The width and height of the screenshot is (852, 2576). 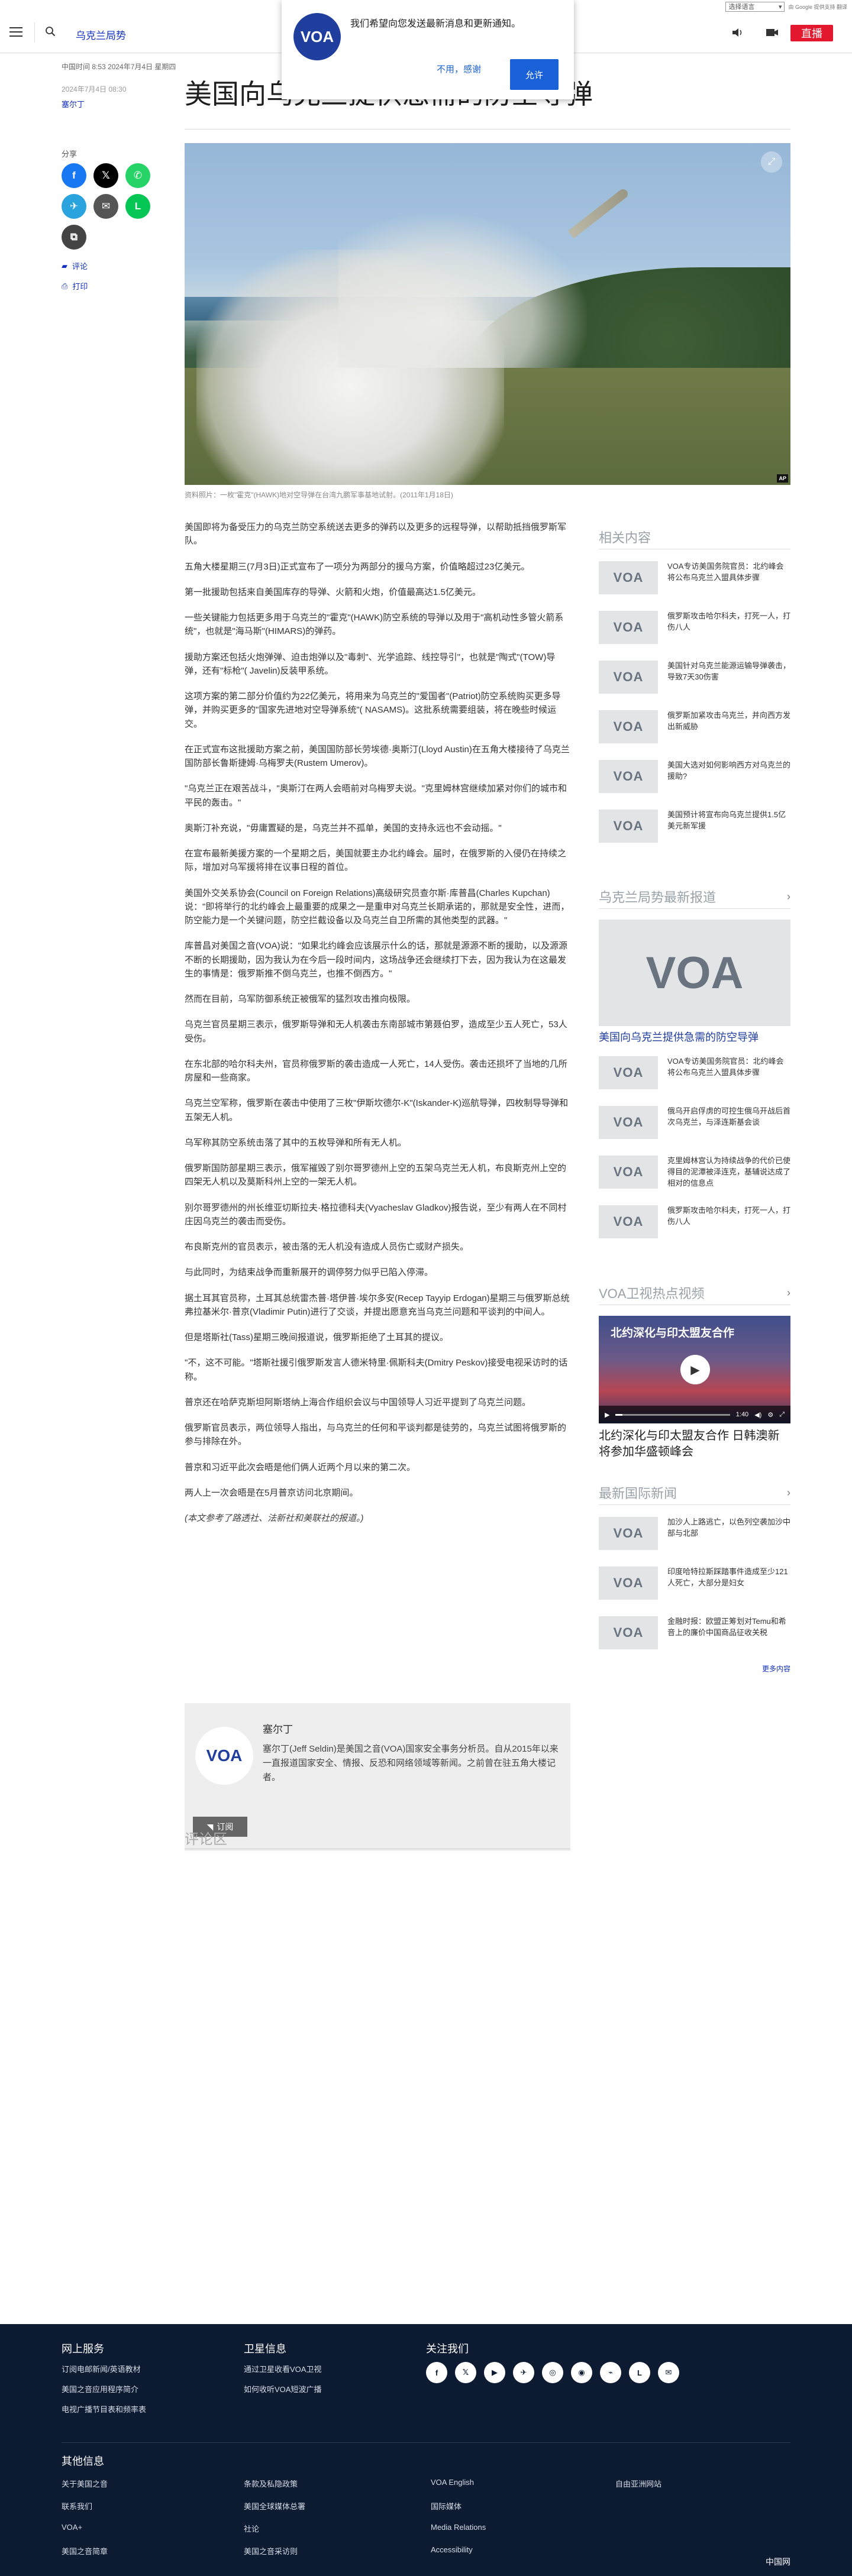 What do you see at coordinates (271, 2551) in the screenshot?
I see `footer-link: 美国之音采访则` at bounding box center [271, 2551].